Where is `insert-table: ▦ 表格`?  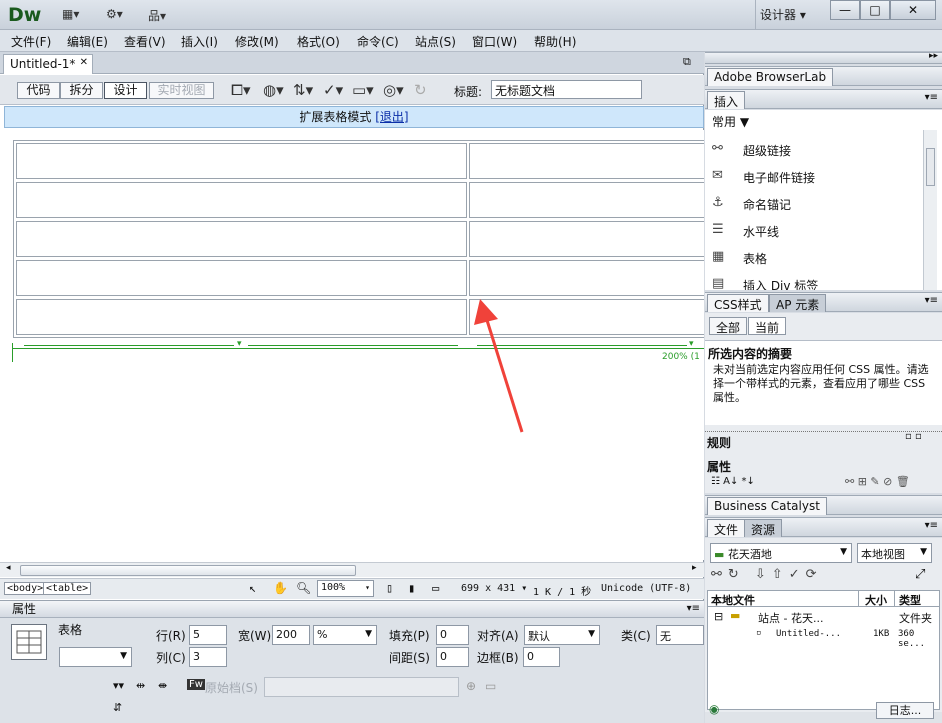 insert-table: ▦ 表格 is located at coordinates (814, 257).